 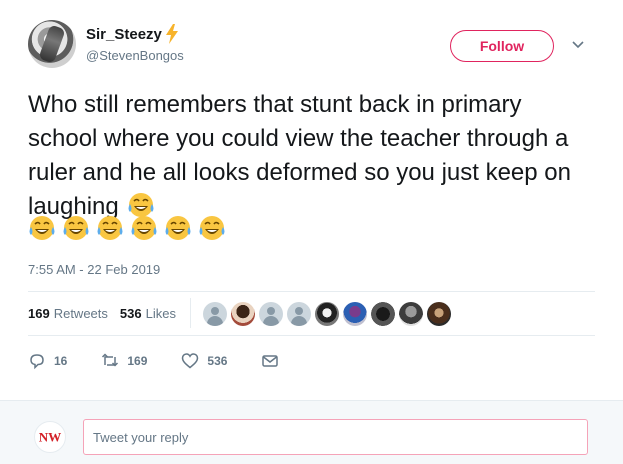 I want to click on likes-label: Likes, so click(x=160, y=313).